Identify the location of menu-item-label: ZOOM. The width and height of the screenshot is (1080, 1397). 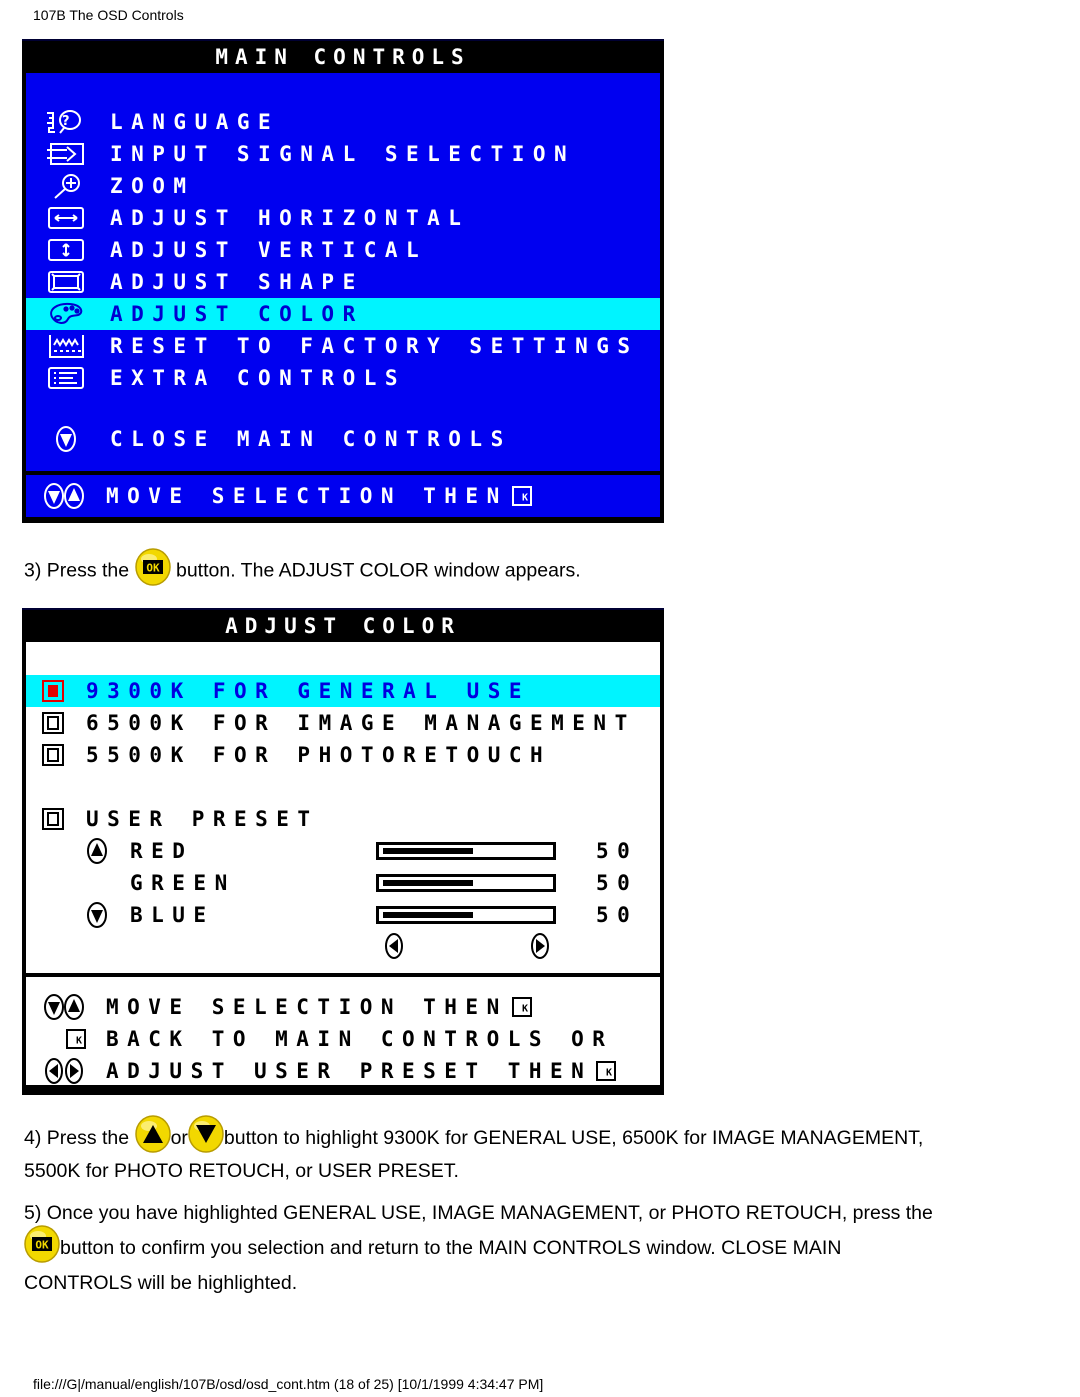
(152, 186).